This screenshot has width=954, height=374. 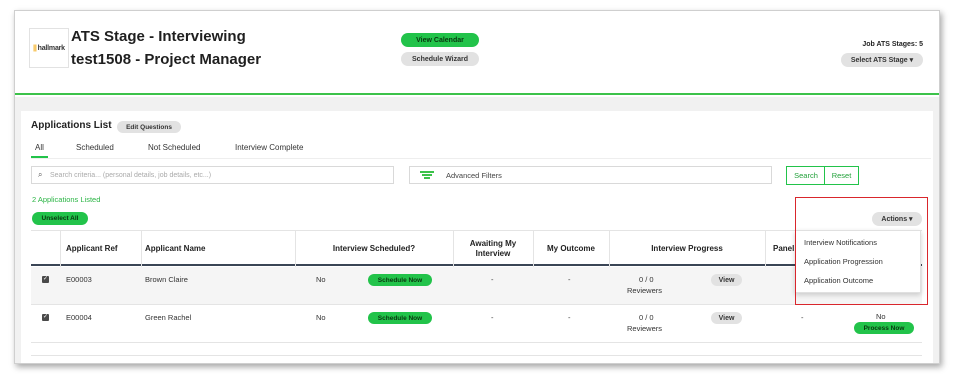 I want to click on applicant-ref: E00003, so click(x=79, y=279).